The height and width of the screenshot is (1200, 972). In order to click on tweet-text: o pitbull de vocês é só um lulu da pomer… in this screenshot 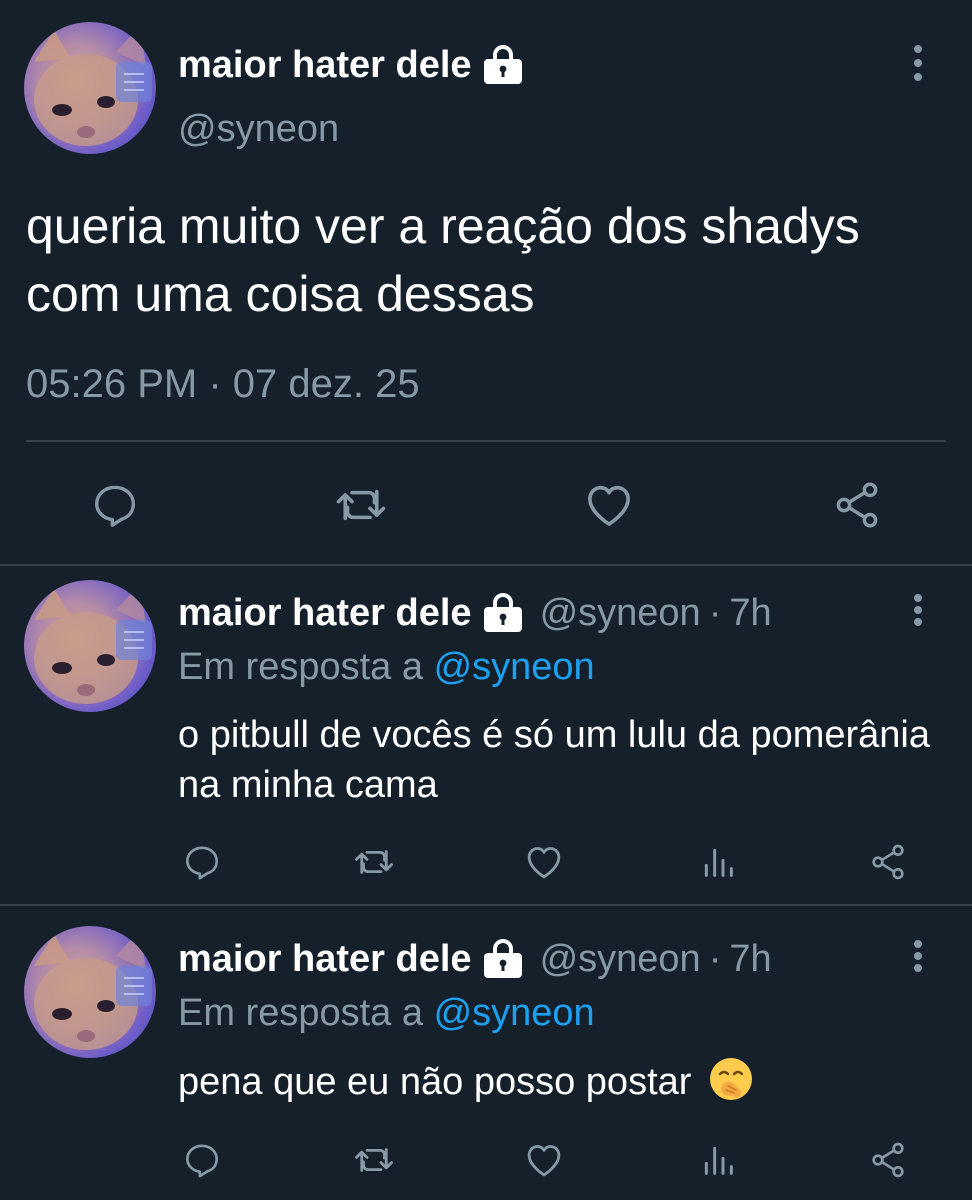, I will do `click(554, 760)`.